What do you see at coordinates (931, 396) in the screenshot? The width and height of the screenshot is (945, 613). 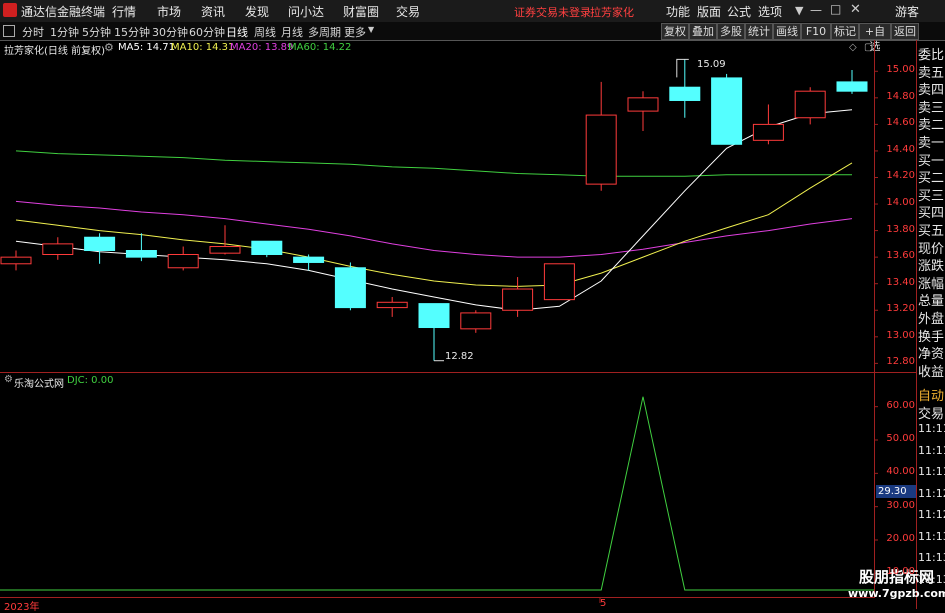 I see `sidebar-bottom-0: 自动` at bounding box center [931, 396].